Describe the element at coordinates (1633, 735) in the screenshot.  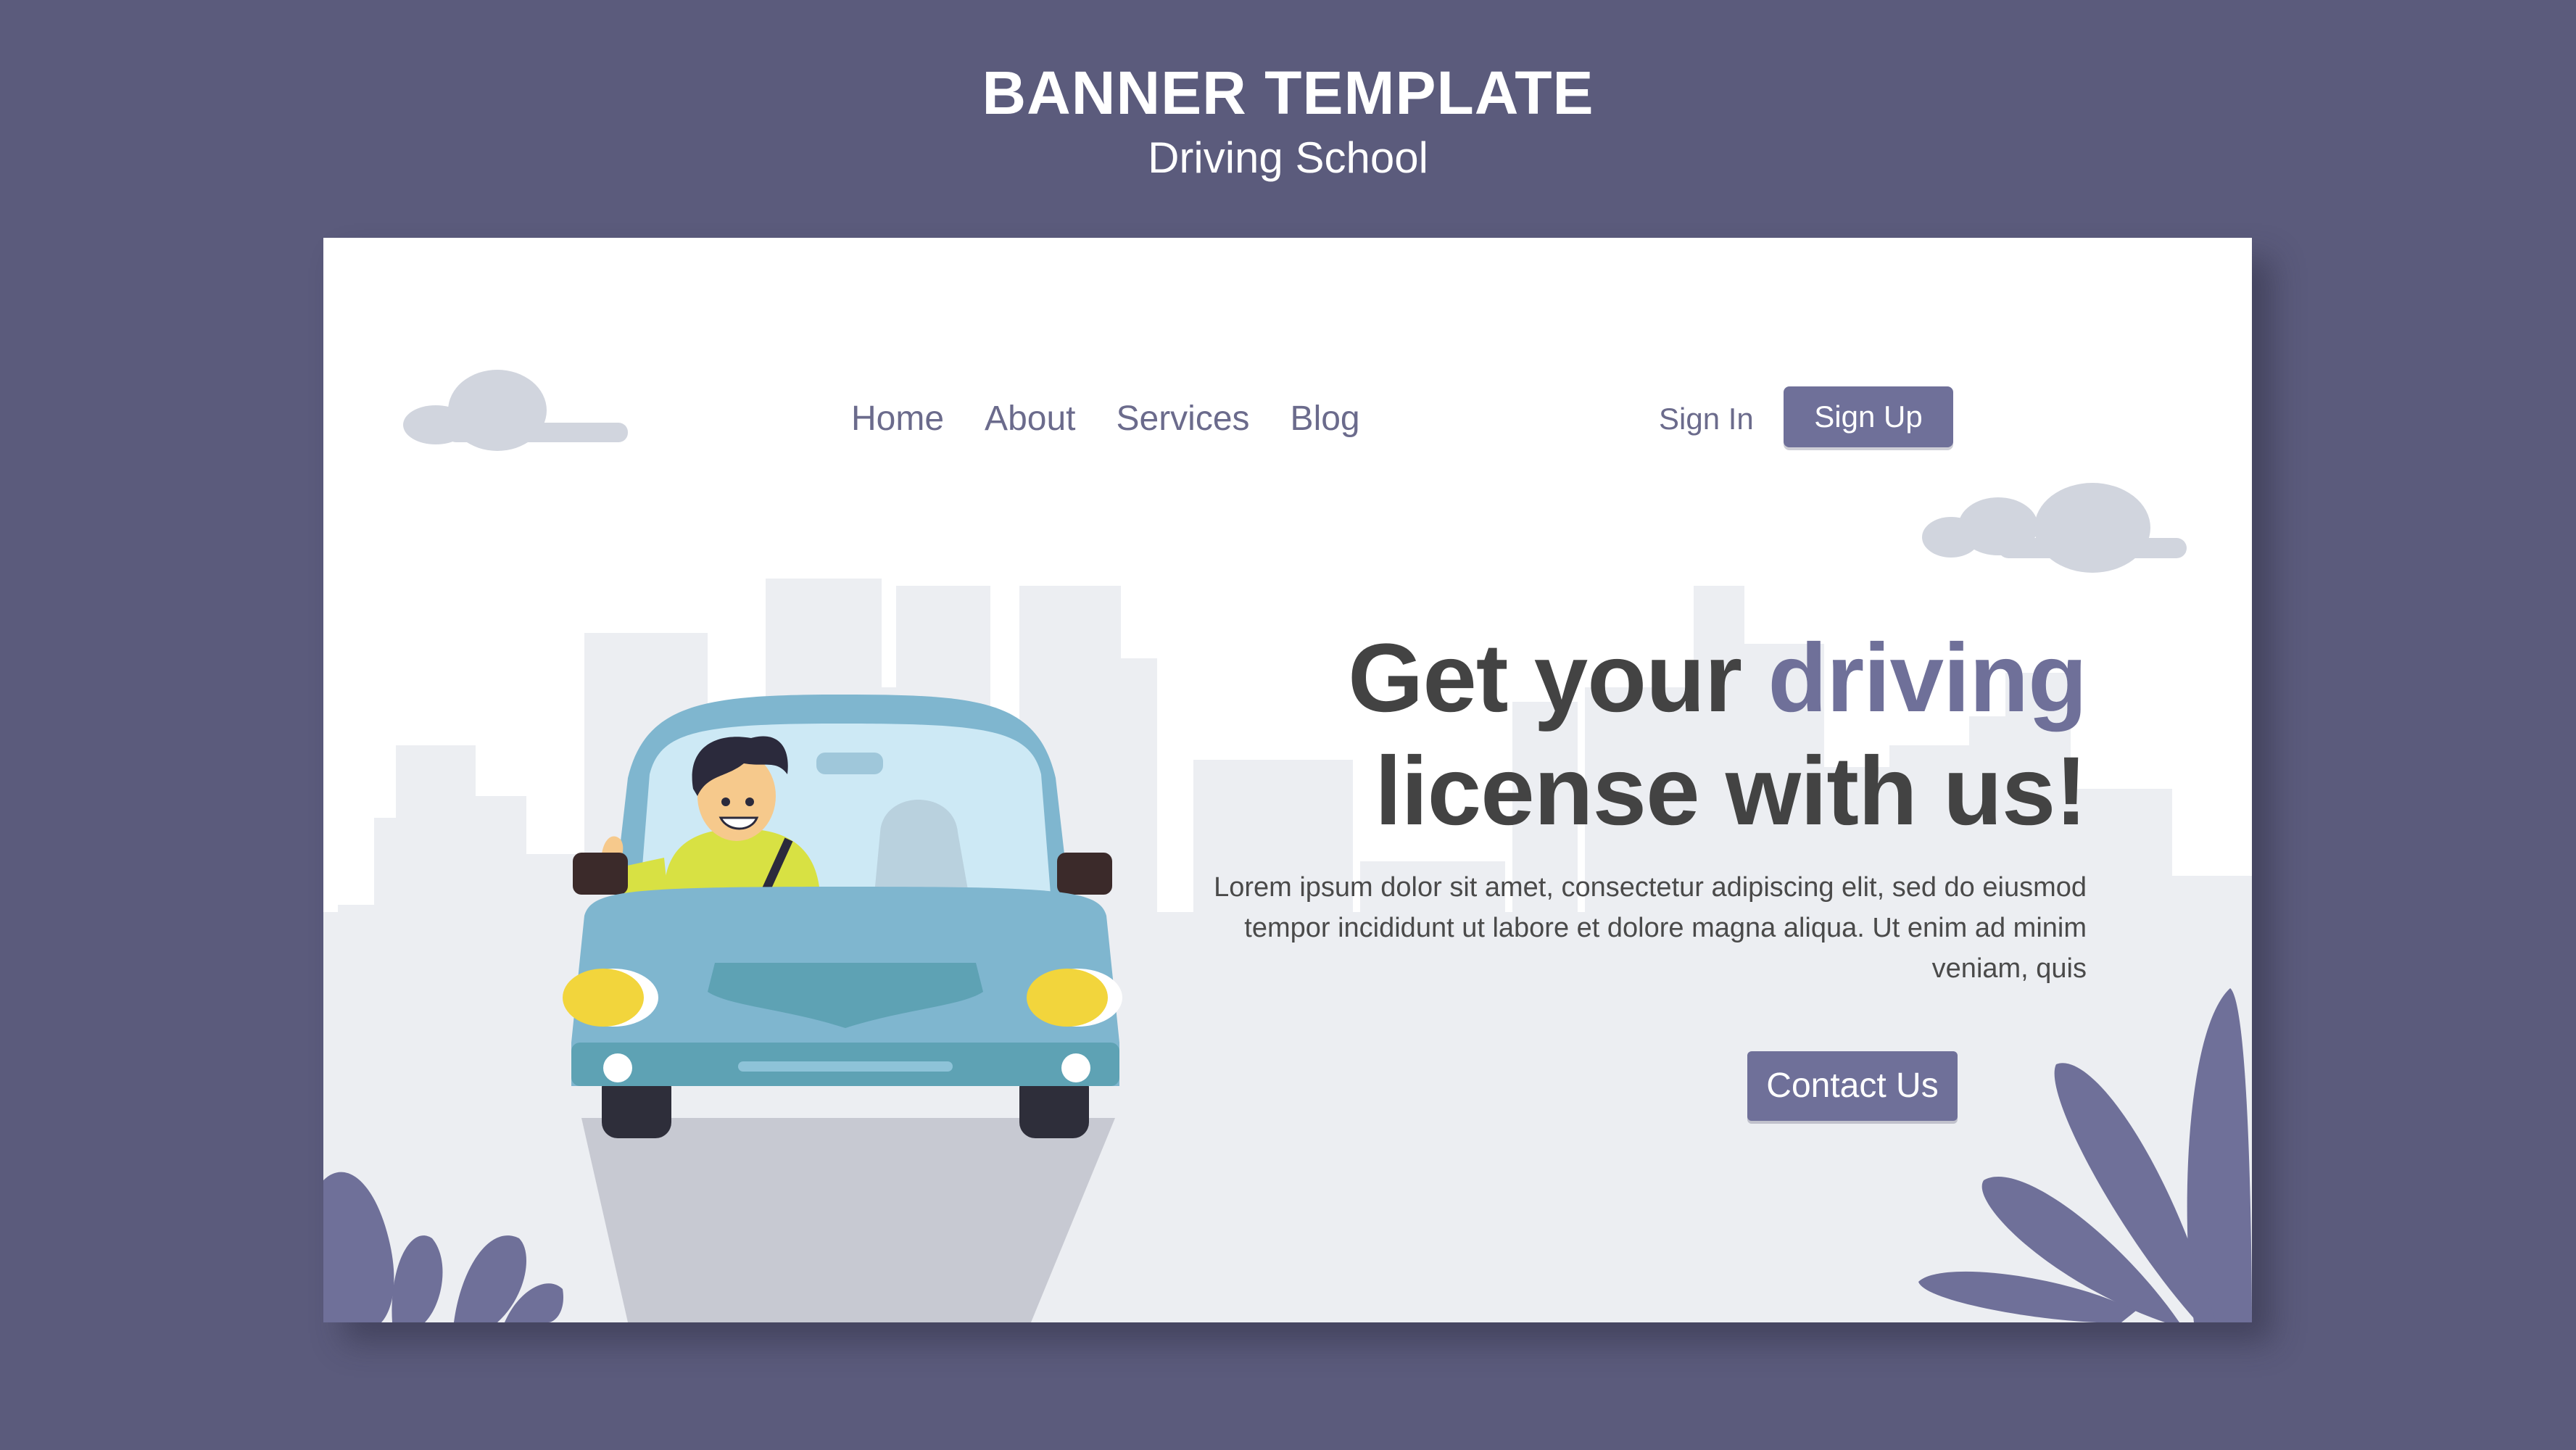
I see `hero-headline: Get your driving license with us!` at that location.